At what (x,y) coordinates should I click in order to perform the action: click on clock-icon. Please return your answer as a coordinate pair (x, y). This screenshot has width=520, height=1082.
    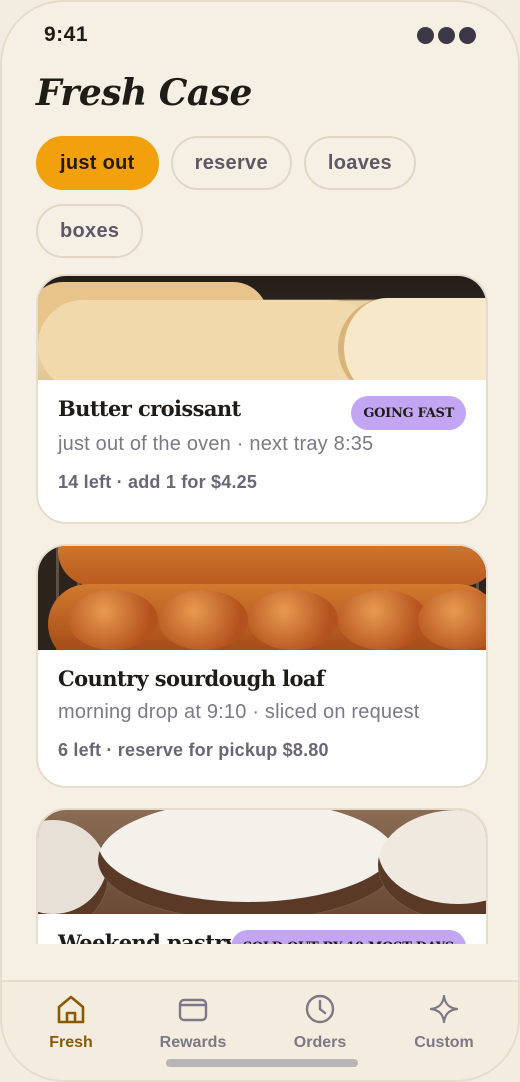
    Looking at the image, I should click on (320, 1009).